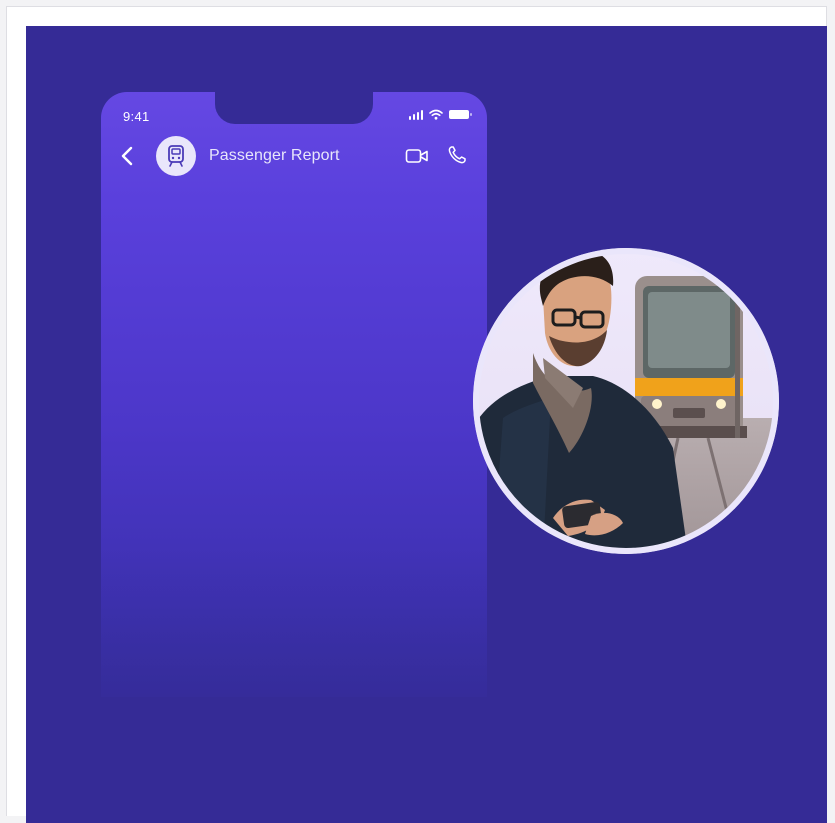 This screenshot has width=835, height=823. I want to click on tram-icon, so click(176, 156).